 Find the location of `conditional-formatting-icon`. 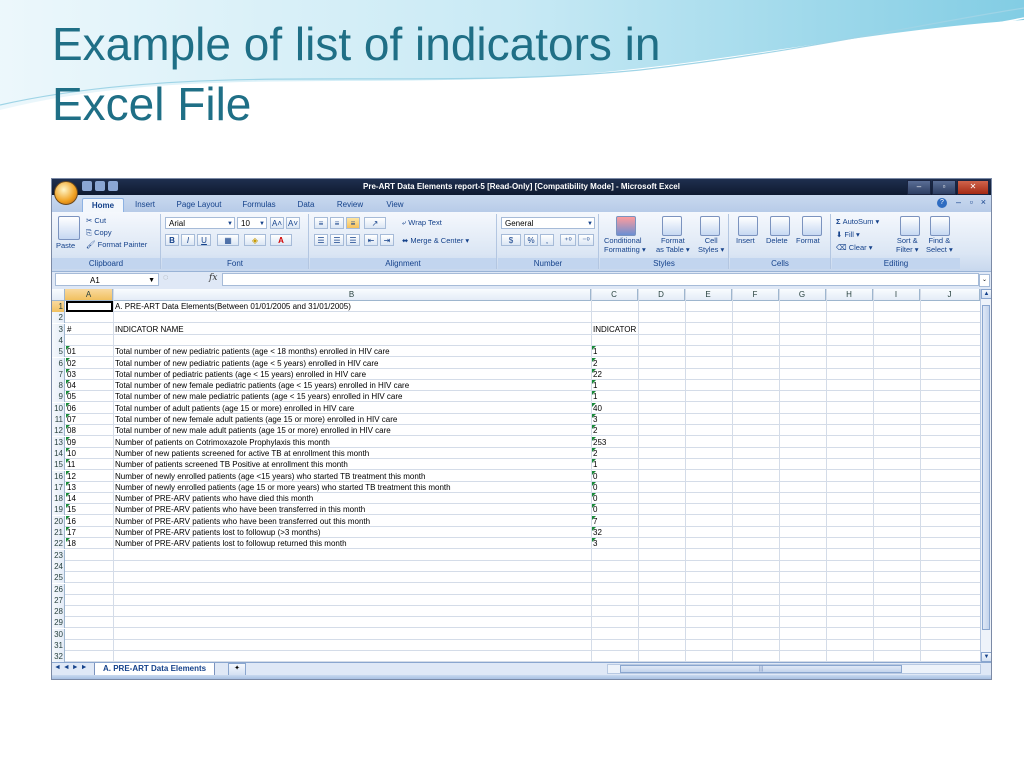

conditional-formatting-icon is located at coordinates (626, 226).